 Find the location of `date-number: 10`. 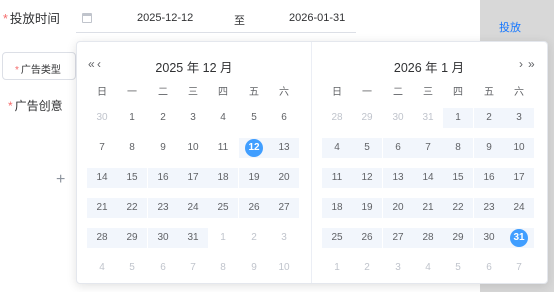

date-number: 10 is located at coordinates (284, 267).